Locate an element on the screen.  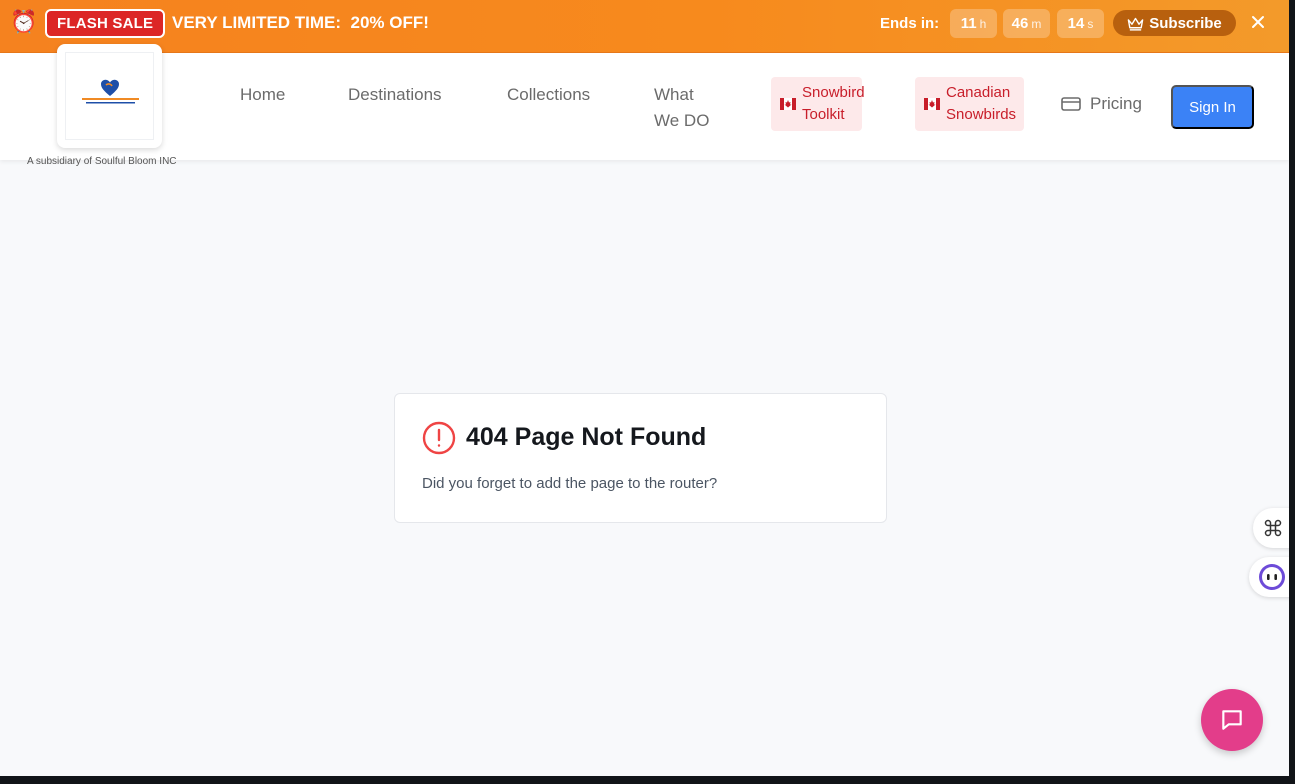
alert-circle-icon is located at coordinates (439, 438).